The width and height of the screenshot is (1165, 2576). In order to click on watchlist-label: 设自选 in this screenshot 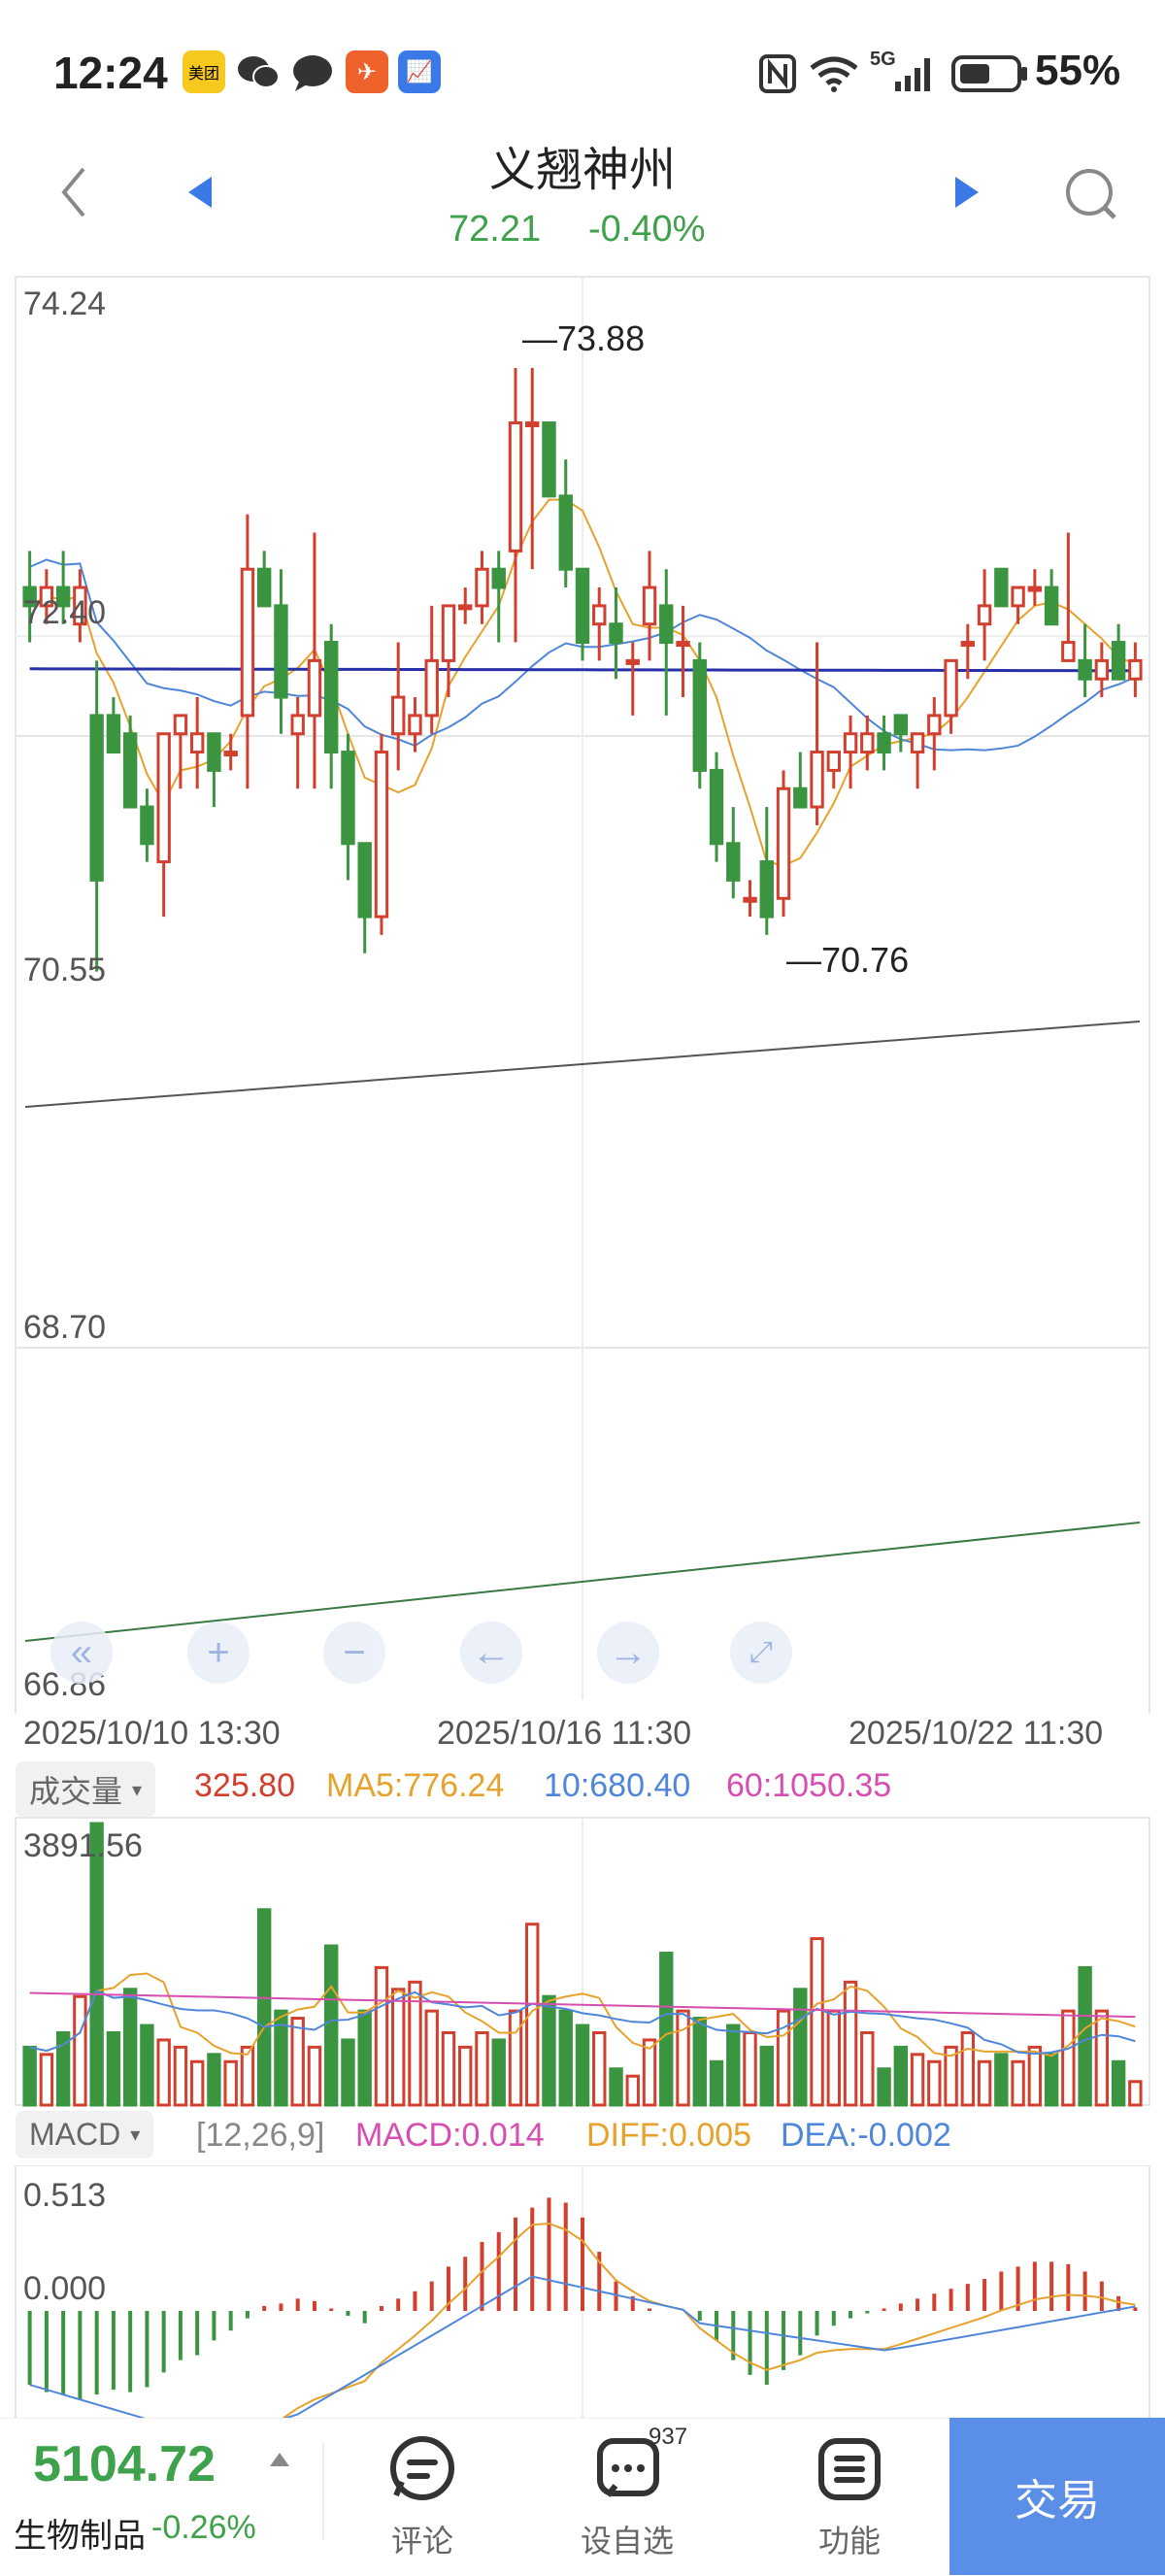, I will do `click(627, 2539)`.